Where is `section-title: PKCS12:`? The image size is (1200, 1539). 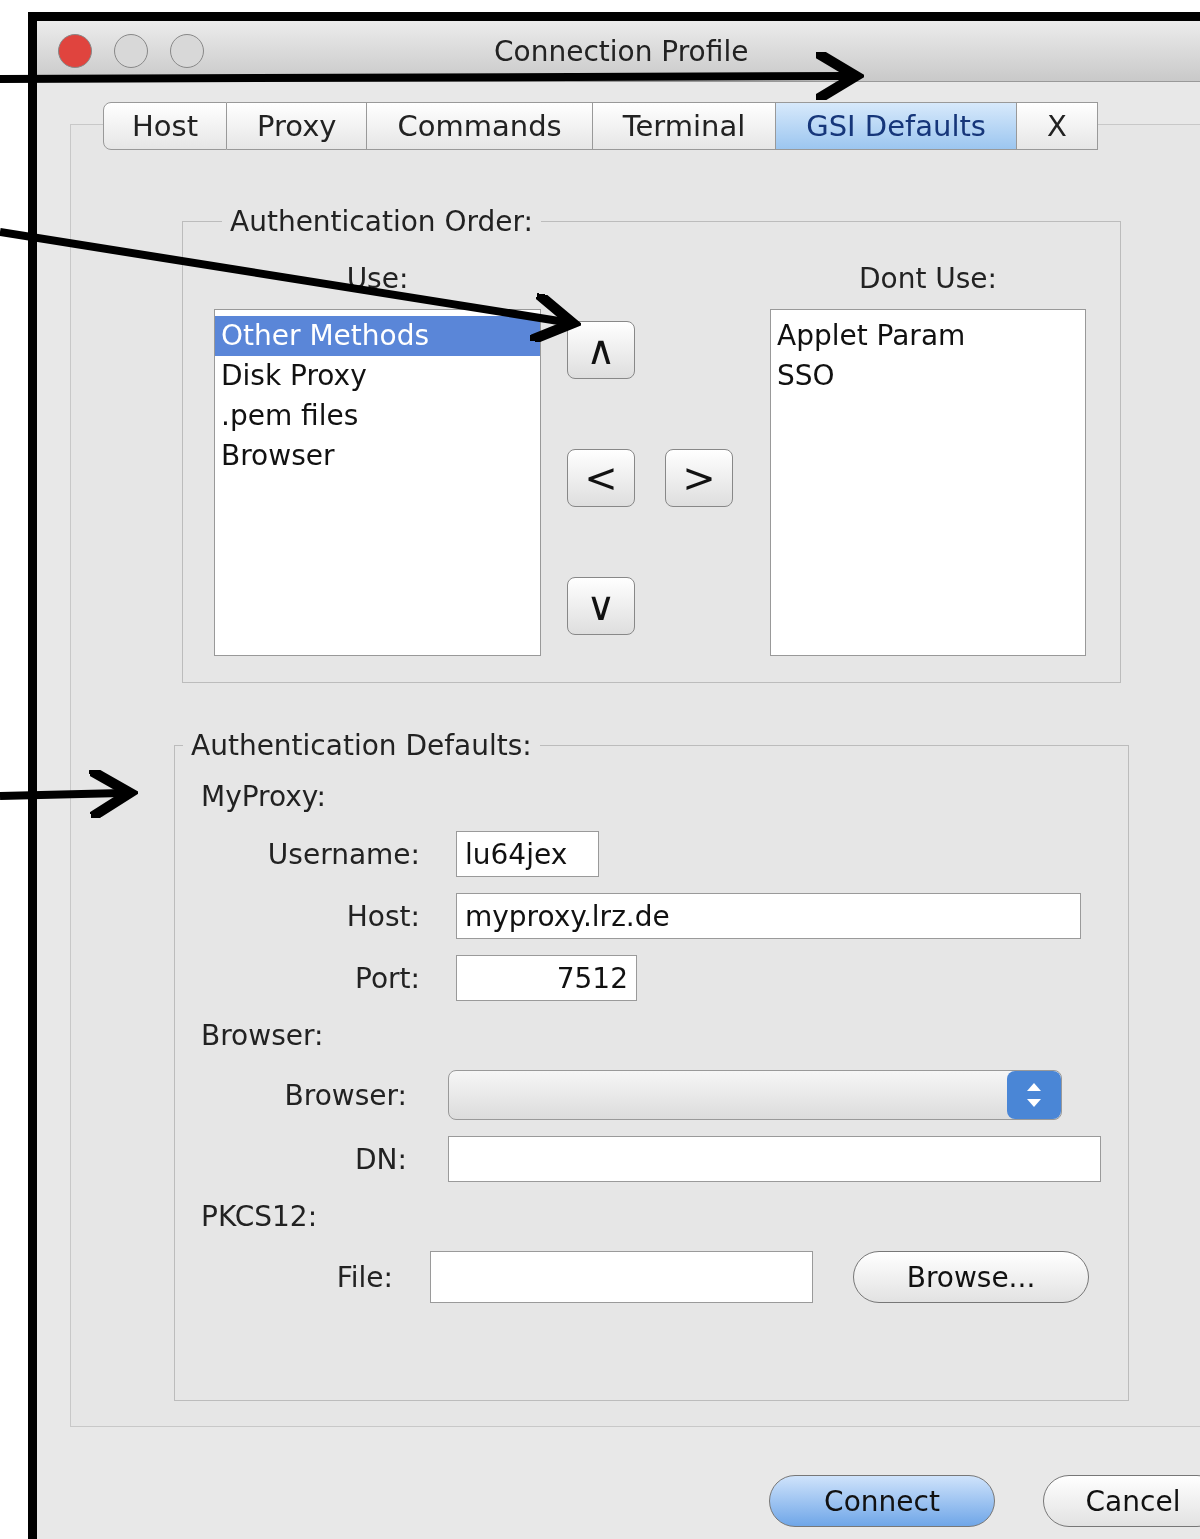
section-title: PKCS12: is located at coordinates (259, 1216).